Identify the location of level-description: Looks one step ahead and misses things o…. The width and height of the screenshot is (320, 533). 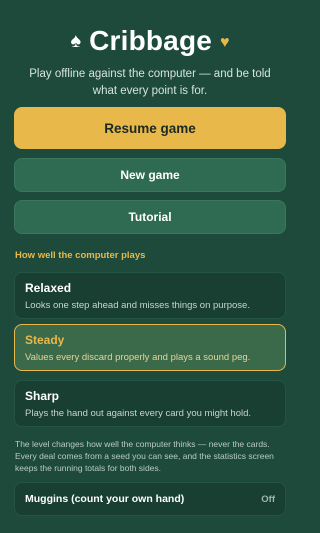
(137, 305).